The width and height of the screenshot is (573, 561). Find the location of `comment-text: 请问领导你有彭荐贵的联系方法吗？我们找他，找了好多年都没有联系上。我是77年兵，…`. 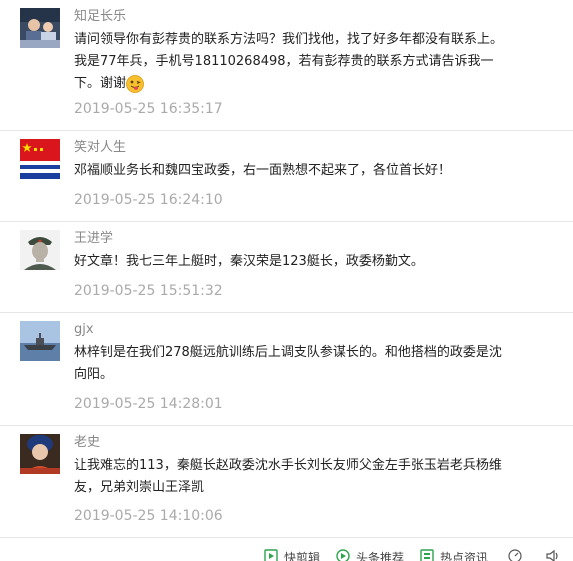

comment-text: 请问领导你有彭荐贵的联系方法吗？我们找他，找了好多年都没有联系上。我是77年兵，… is located at coordinates (294, 62).